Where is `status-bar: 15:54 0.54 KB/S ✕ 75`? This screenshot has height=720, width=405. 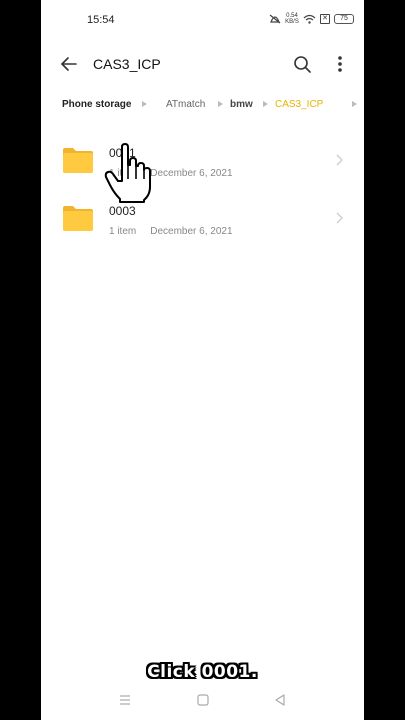
status-bar: 15:54 0.54 KB/S ✕ 75 is located at coordinates (202, 20).